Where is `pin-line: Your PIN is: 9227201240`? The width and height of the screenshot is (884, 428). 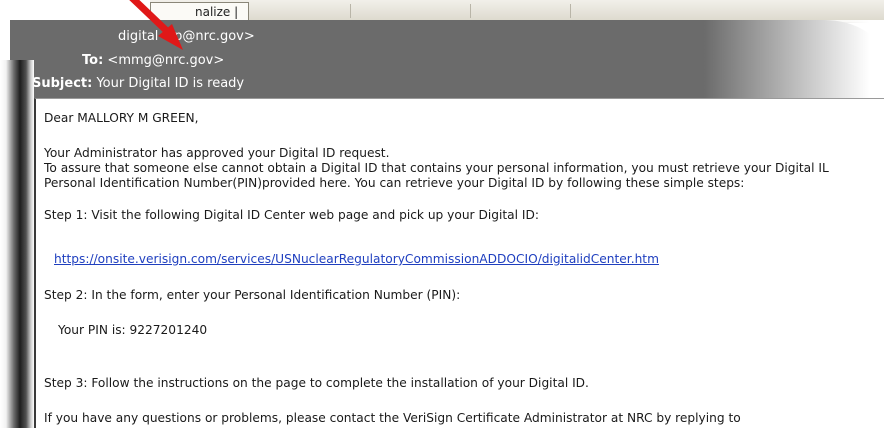 pin-line: Your PIN is: 9227201240 is located at coordinates (133, 330).